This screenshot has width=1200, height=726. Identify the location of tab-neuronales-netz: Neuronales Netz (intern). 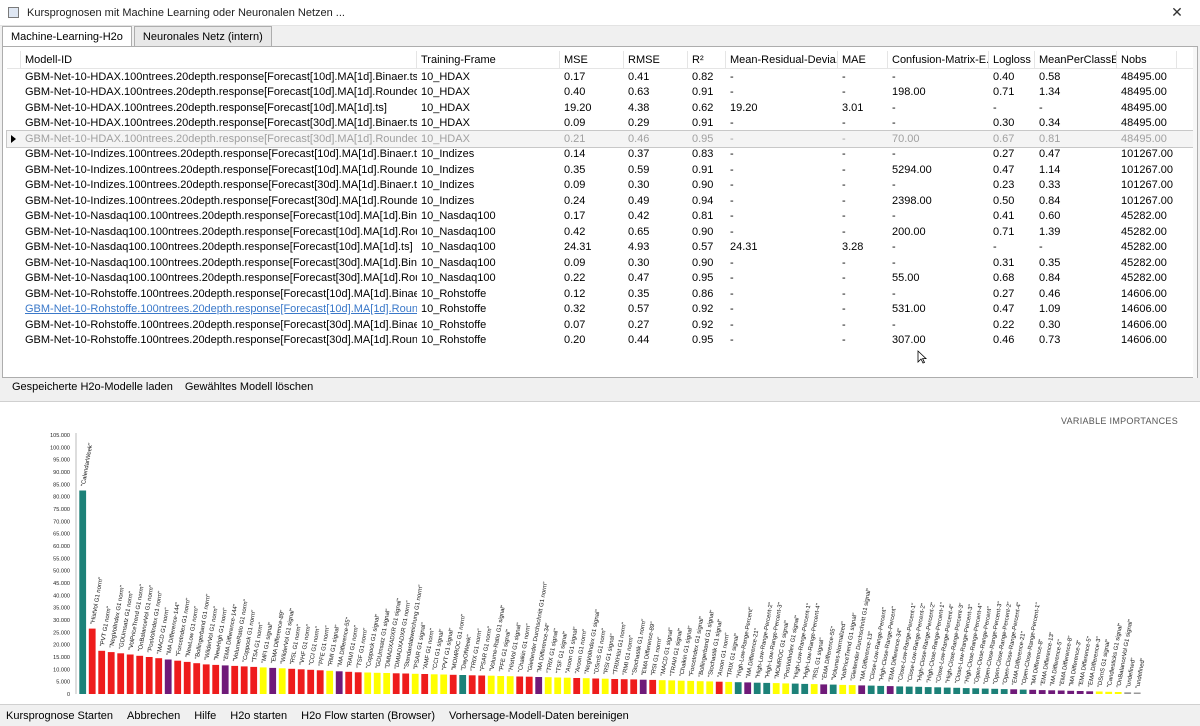
(202, 36).